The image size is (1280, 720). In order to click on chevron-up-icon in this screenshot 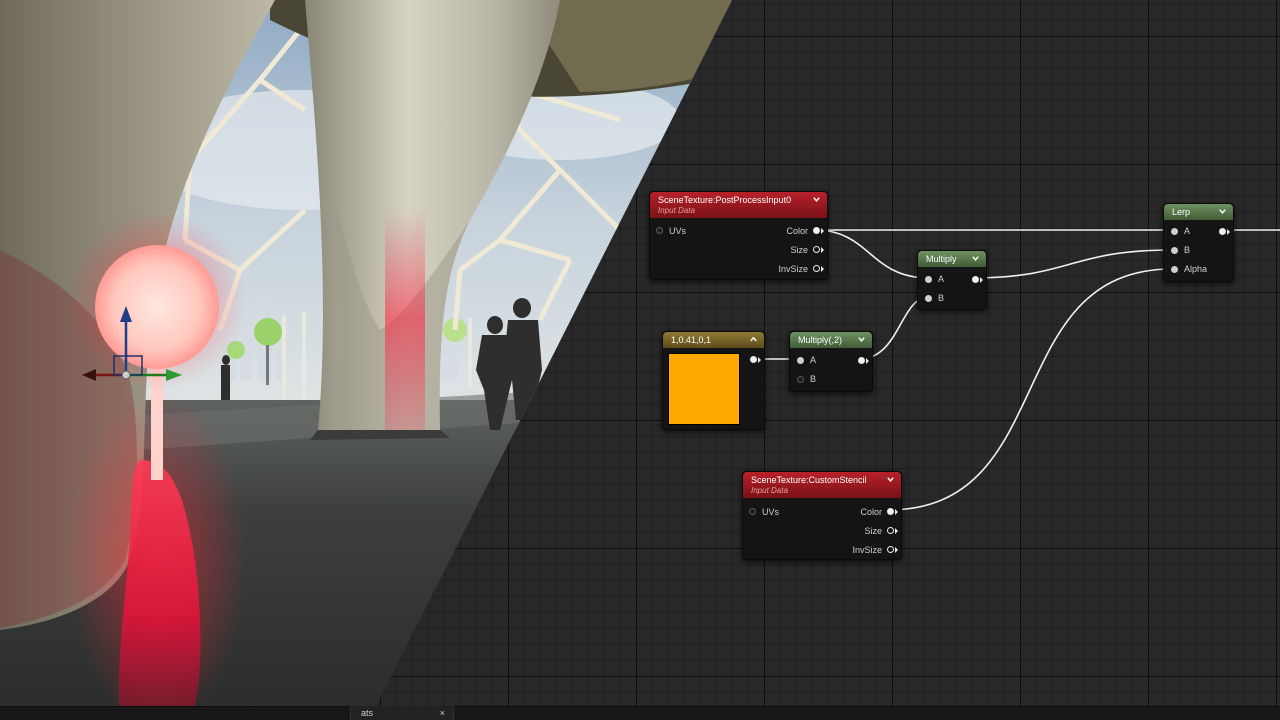, I will do `click(753, 339)`.